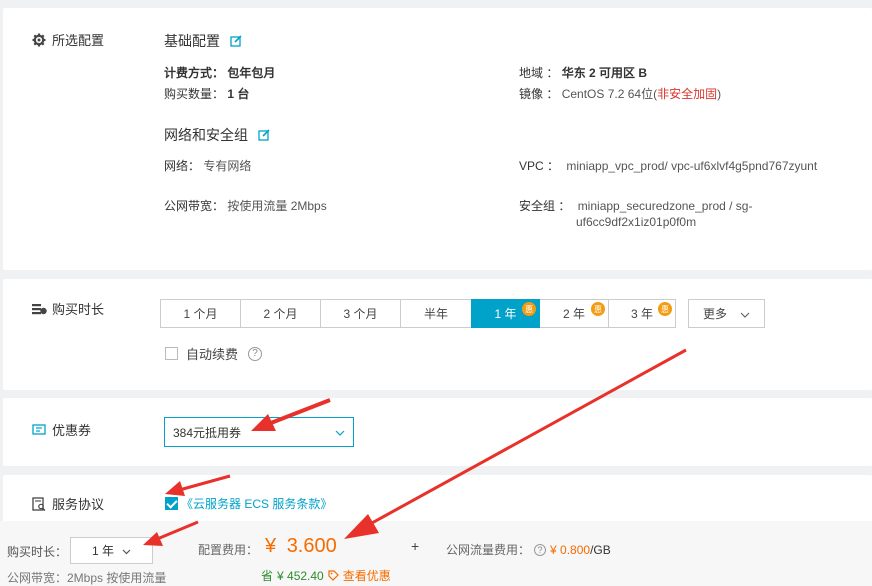  I want to click on image-warning: 非安全加固, so click(687, 94).